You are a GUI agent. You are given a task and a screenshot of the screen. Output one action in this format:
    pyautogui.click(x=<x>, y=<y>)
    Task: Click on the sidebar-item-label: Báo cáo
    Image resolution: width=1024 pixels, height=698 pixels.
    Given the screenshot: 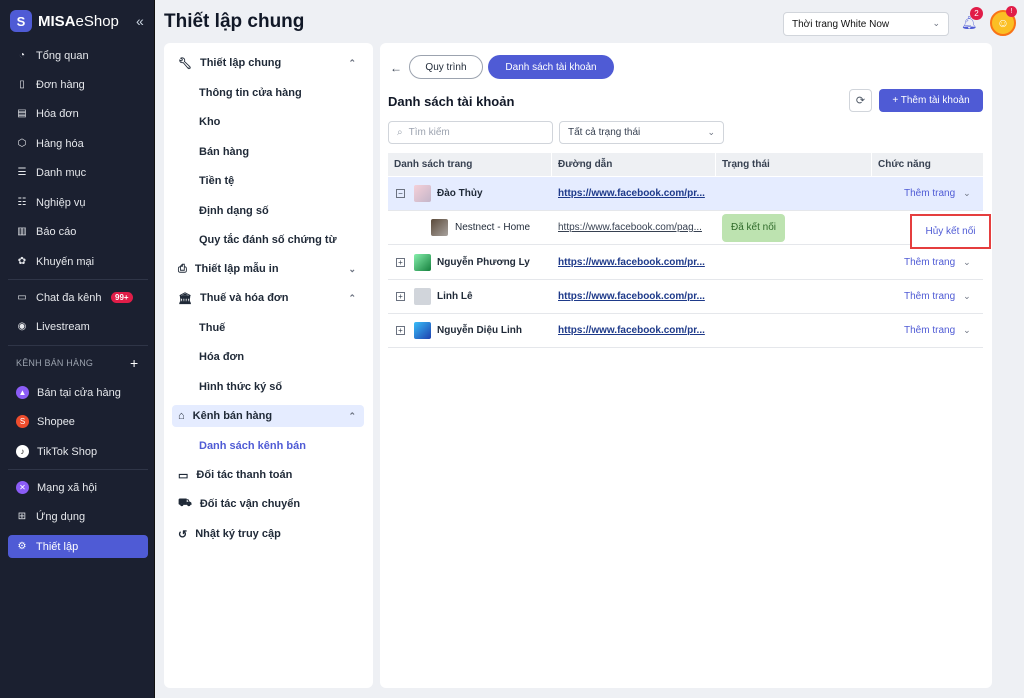 What is the action you would take?
    pyautogui.click(x=56, y=231)
    